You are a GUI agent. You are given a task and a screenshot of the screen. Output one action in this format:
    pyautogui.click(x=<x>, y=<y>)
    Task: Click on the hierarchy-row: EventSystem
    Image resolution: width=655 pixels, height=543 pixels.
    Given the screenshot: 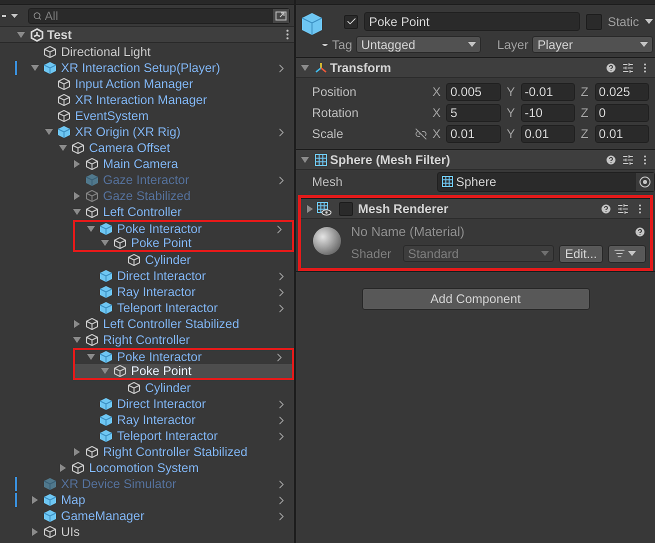 What is the action you would take?
    pyautogui.click(x=147, y=116)
    